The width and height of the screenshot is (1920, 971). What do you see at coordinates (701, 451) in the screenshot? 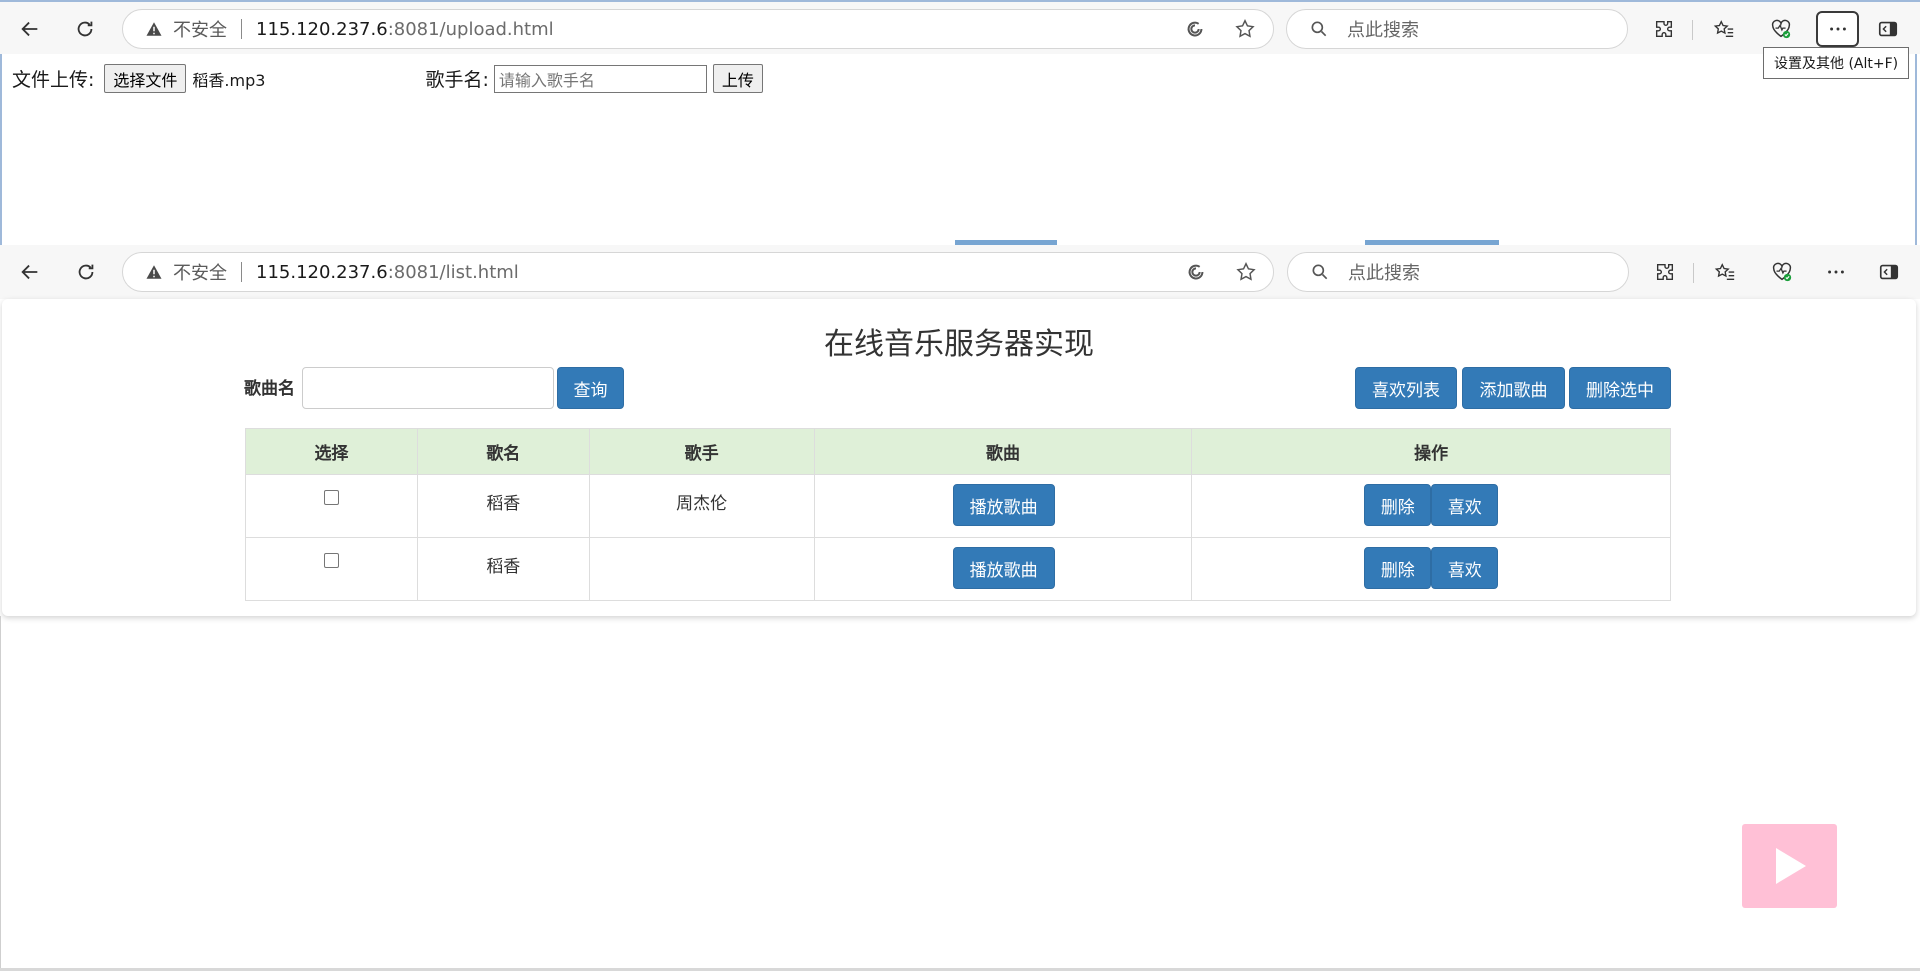
I see `column-singer: 歌手` at bounding box center [701, 451].